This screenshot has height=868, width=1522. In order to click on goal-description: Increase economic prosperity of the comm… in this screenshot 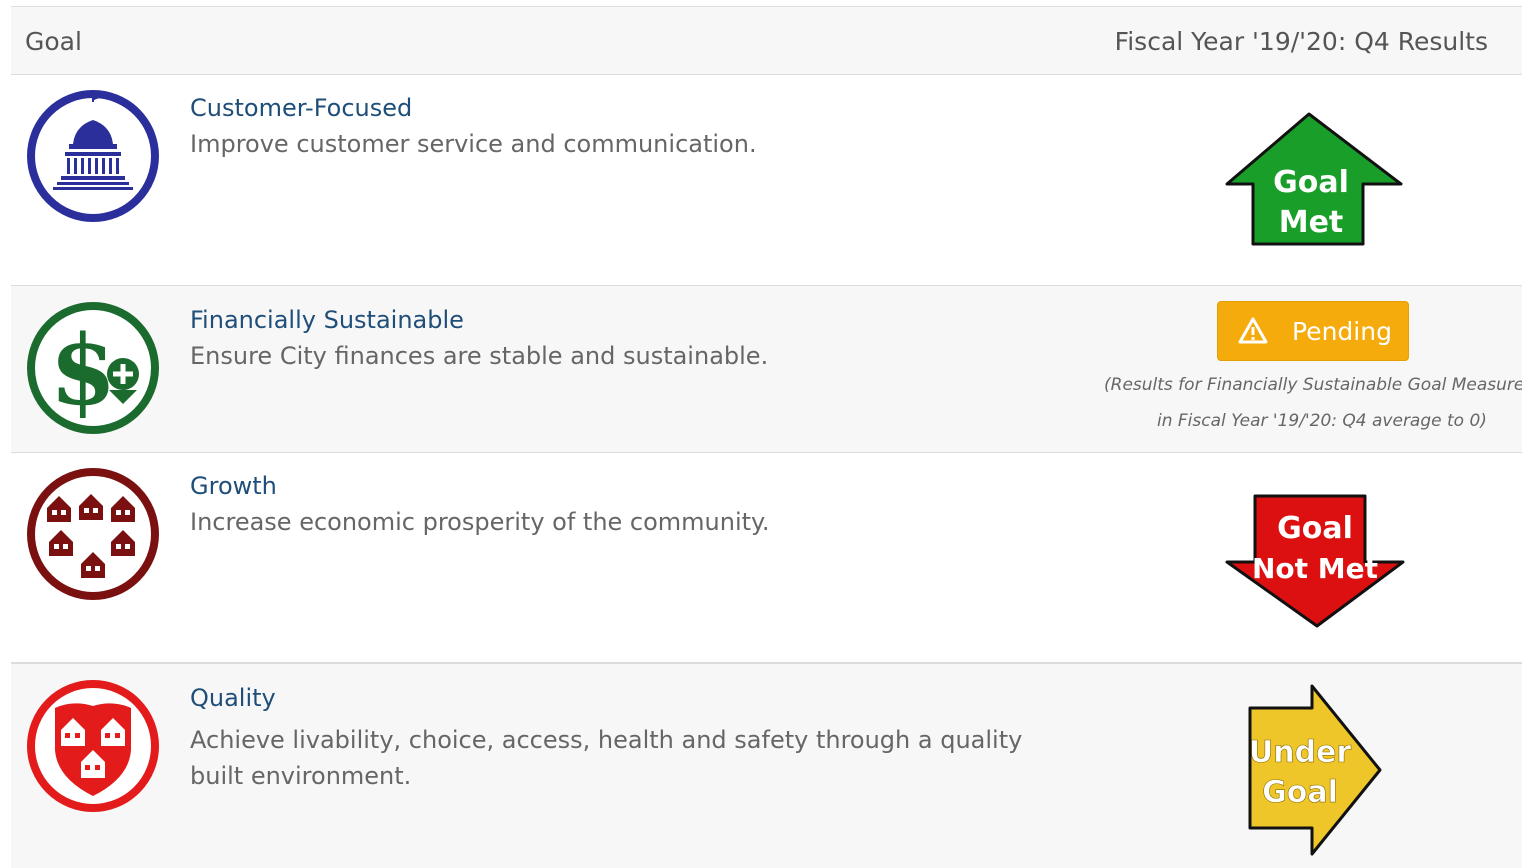, I will do `click(480, 522)`.